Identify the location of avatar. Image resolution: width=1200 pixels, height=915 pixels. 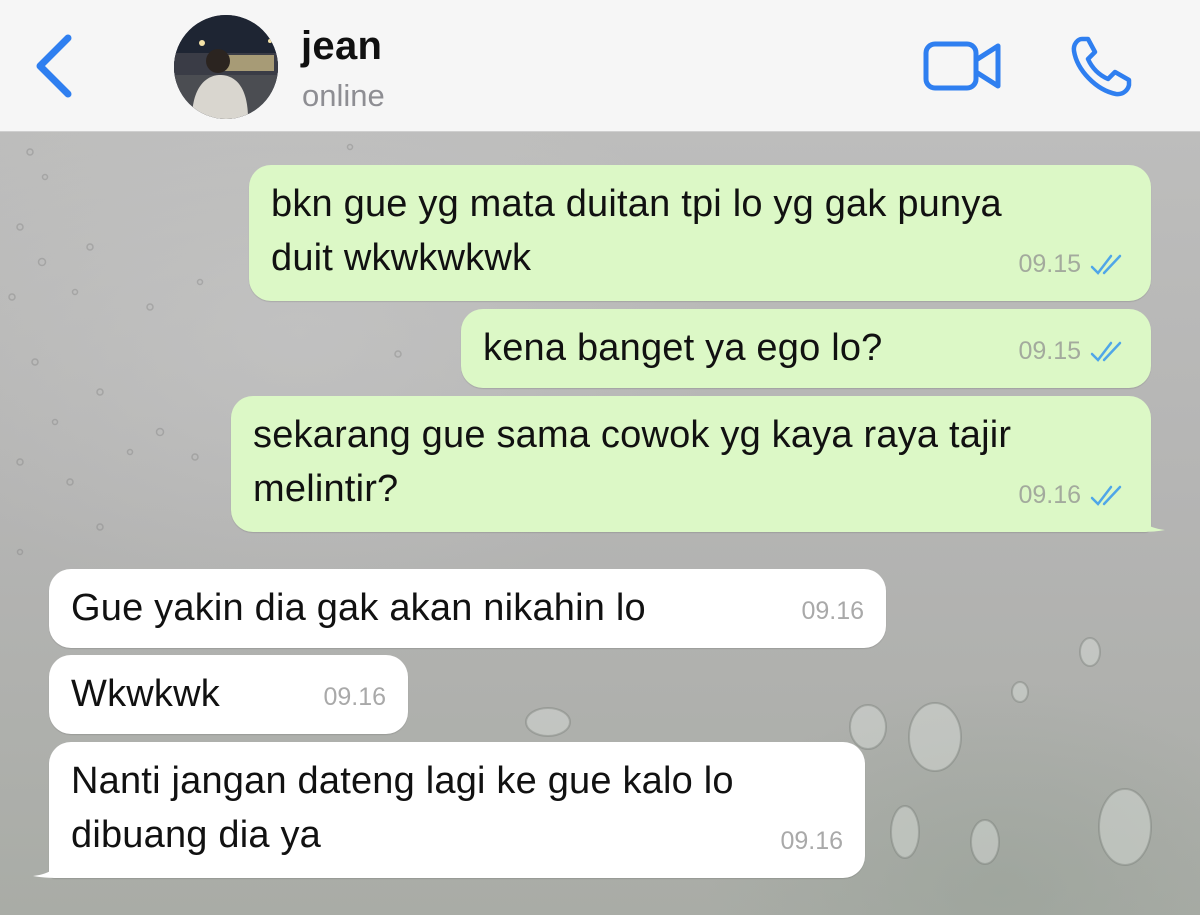
(226, 67).